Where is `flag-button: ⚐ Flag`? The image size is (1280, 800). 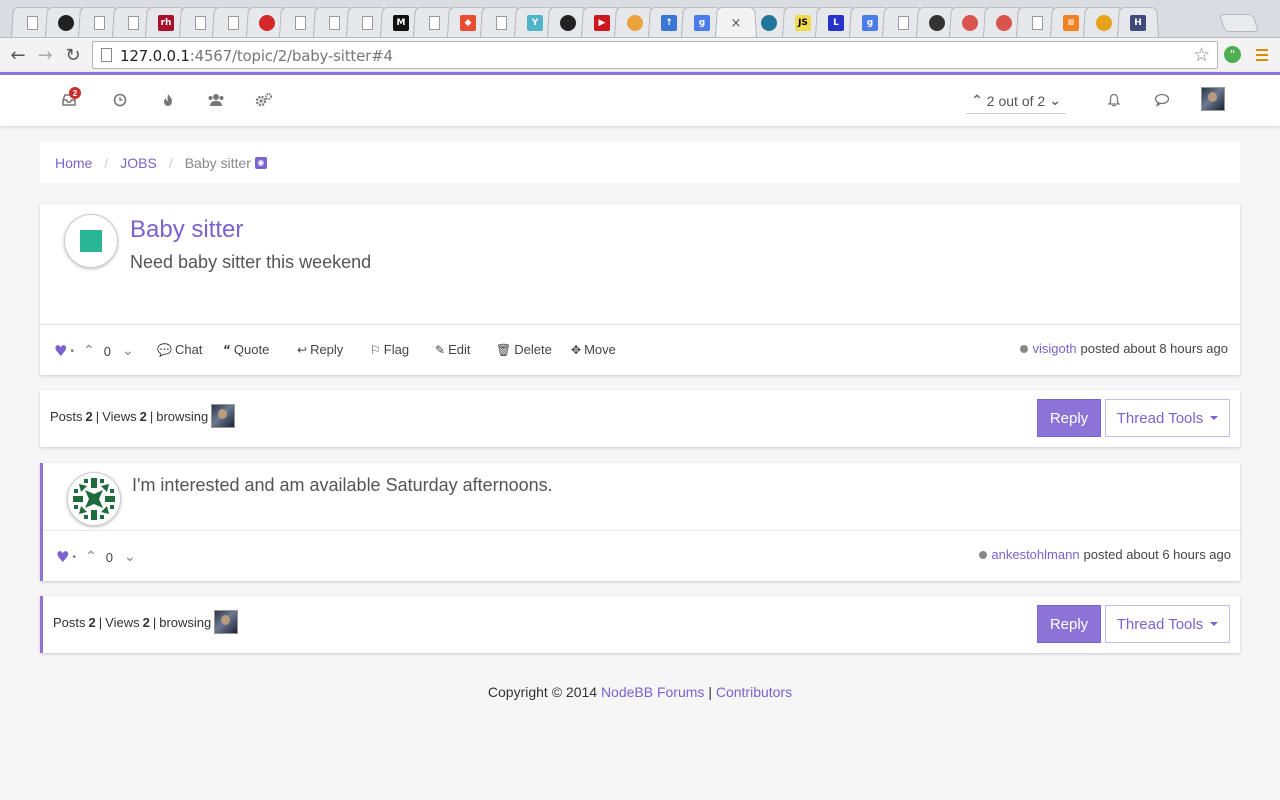 flag-button: ⚐ Flag is located at coordinates (389, 349).